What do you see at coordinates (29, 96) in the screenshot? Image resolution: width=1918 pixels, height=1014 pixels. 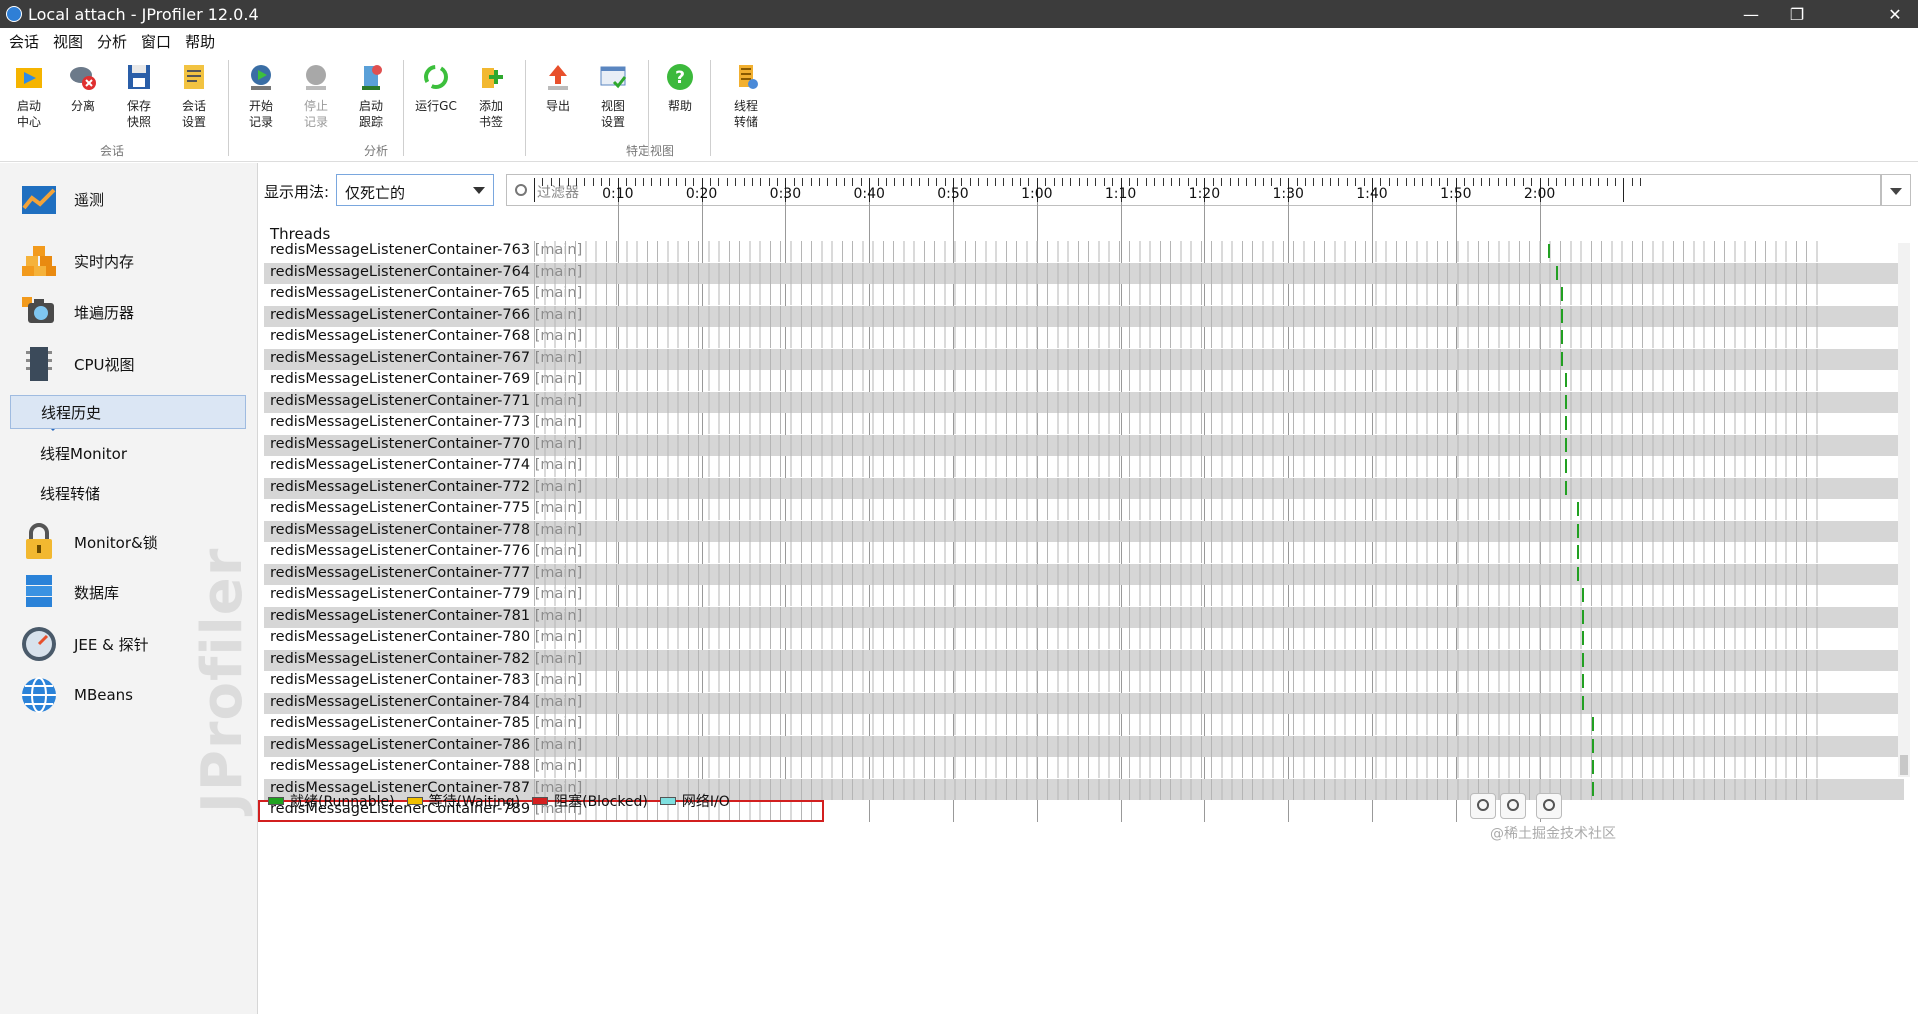 I see `start-center-button: 启动 中心` at bounding box center [29, 96].